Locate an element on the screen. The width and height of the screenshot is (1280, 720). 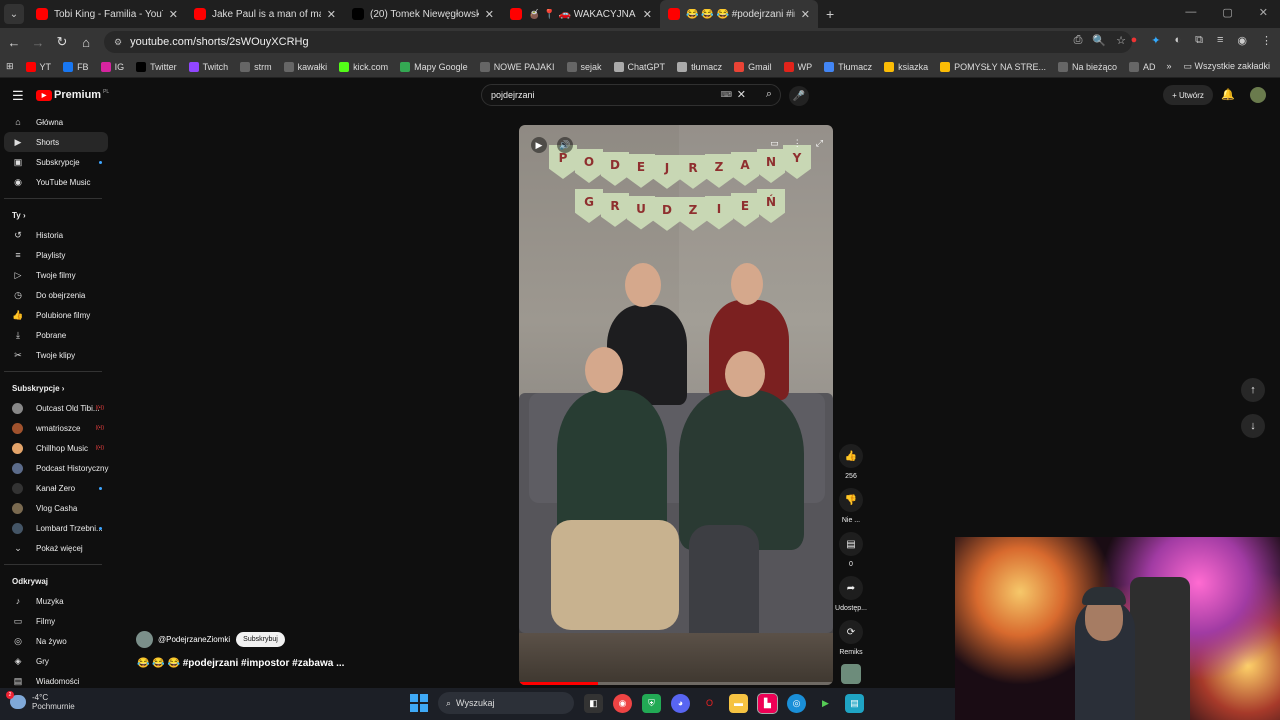
browser-tab: 🧉 📍 🚗 WAKACYJNA AUDYCJA ✕ is located at coordinates (581, 14).